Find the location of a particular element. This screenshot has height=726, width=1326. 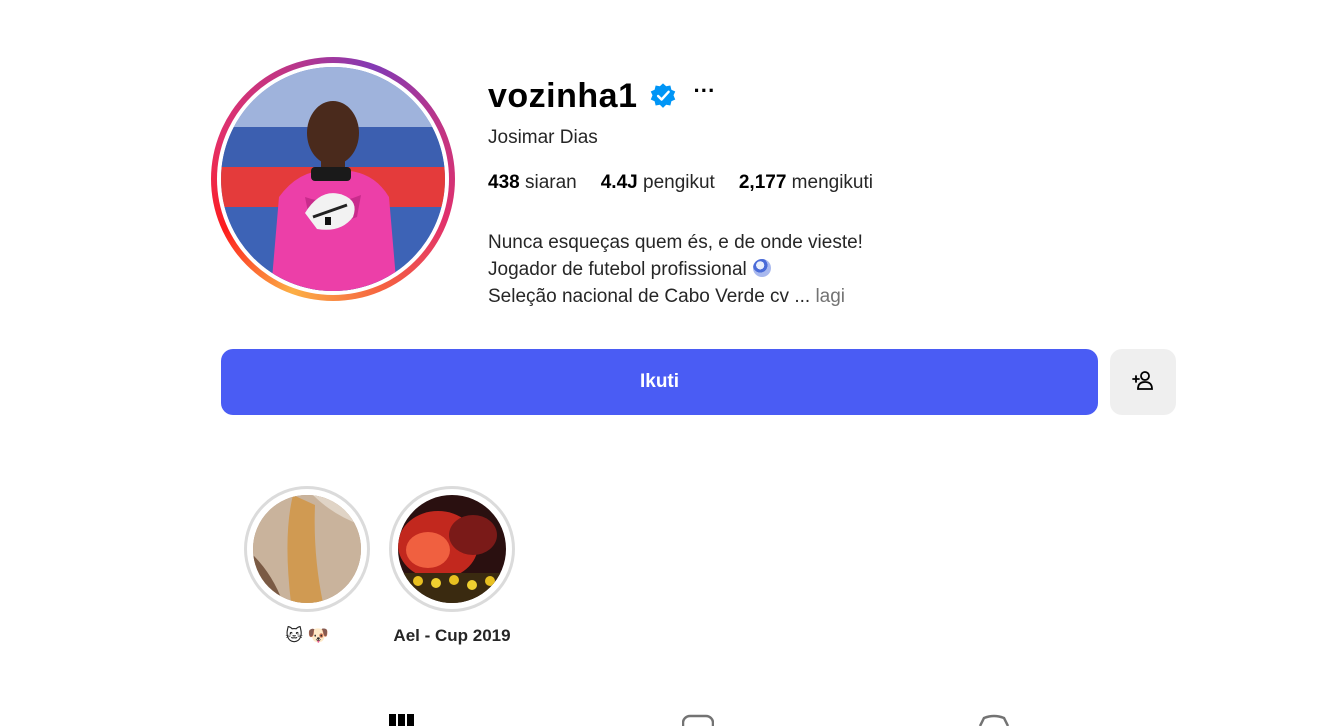

tagged-icon is located at coordinates (994, 719).